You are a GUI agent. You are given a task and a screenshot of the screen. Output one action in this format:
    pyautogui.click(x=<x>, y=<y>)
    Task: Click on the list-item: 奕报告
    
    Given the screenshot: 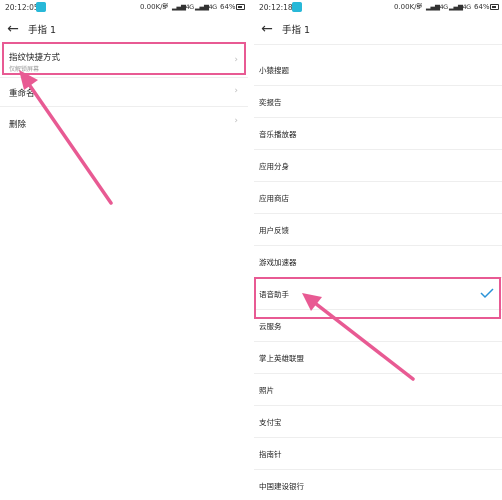 What is the action you would take?
    pyautogui.click(x=378, y=102)
    